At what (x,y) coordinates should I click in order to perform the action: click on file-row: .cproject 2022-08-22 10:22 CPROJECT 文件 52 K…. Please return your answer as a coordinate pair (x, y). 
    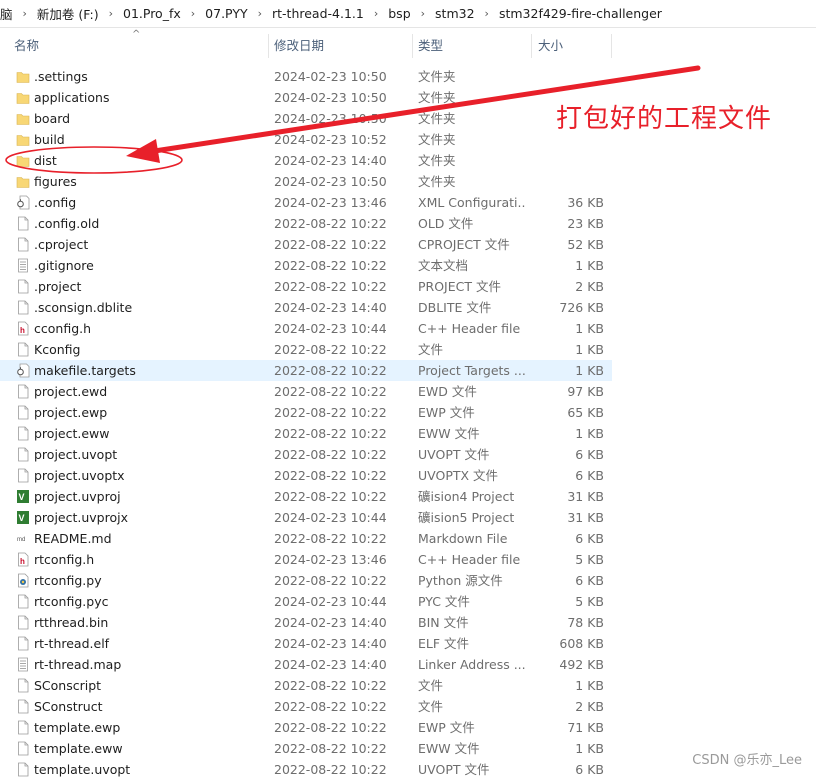
    Looking at the image, I should click on (306, 244).